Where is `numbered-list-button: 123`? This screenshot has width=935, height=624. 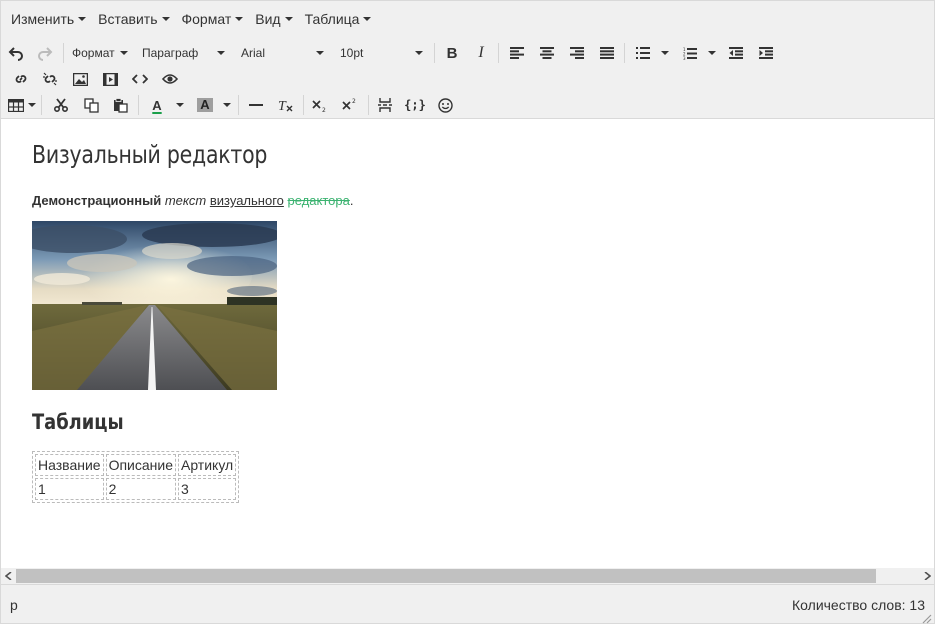
numbered-list-button: 123 is located at coordinates (690, 53).